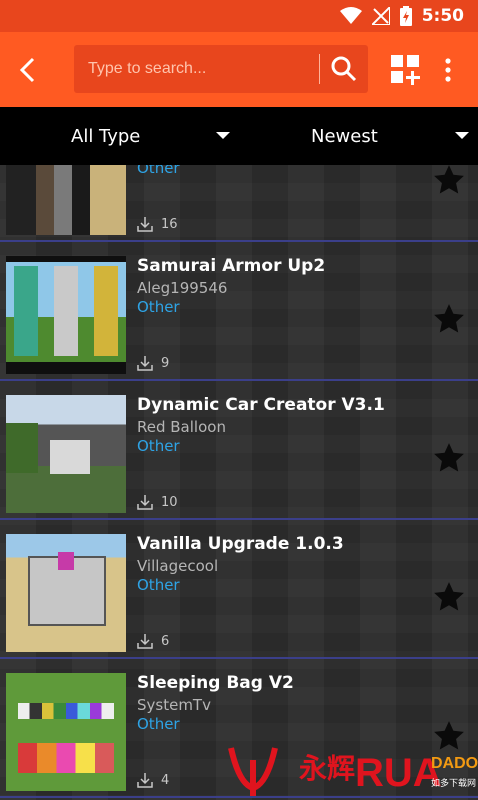 Image resolution: width=478 pixels, height=800 pixels. Describe the element at coordinates (405, 16) in the screenshot. I see `battery-icon` at that location.